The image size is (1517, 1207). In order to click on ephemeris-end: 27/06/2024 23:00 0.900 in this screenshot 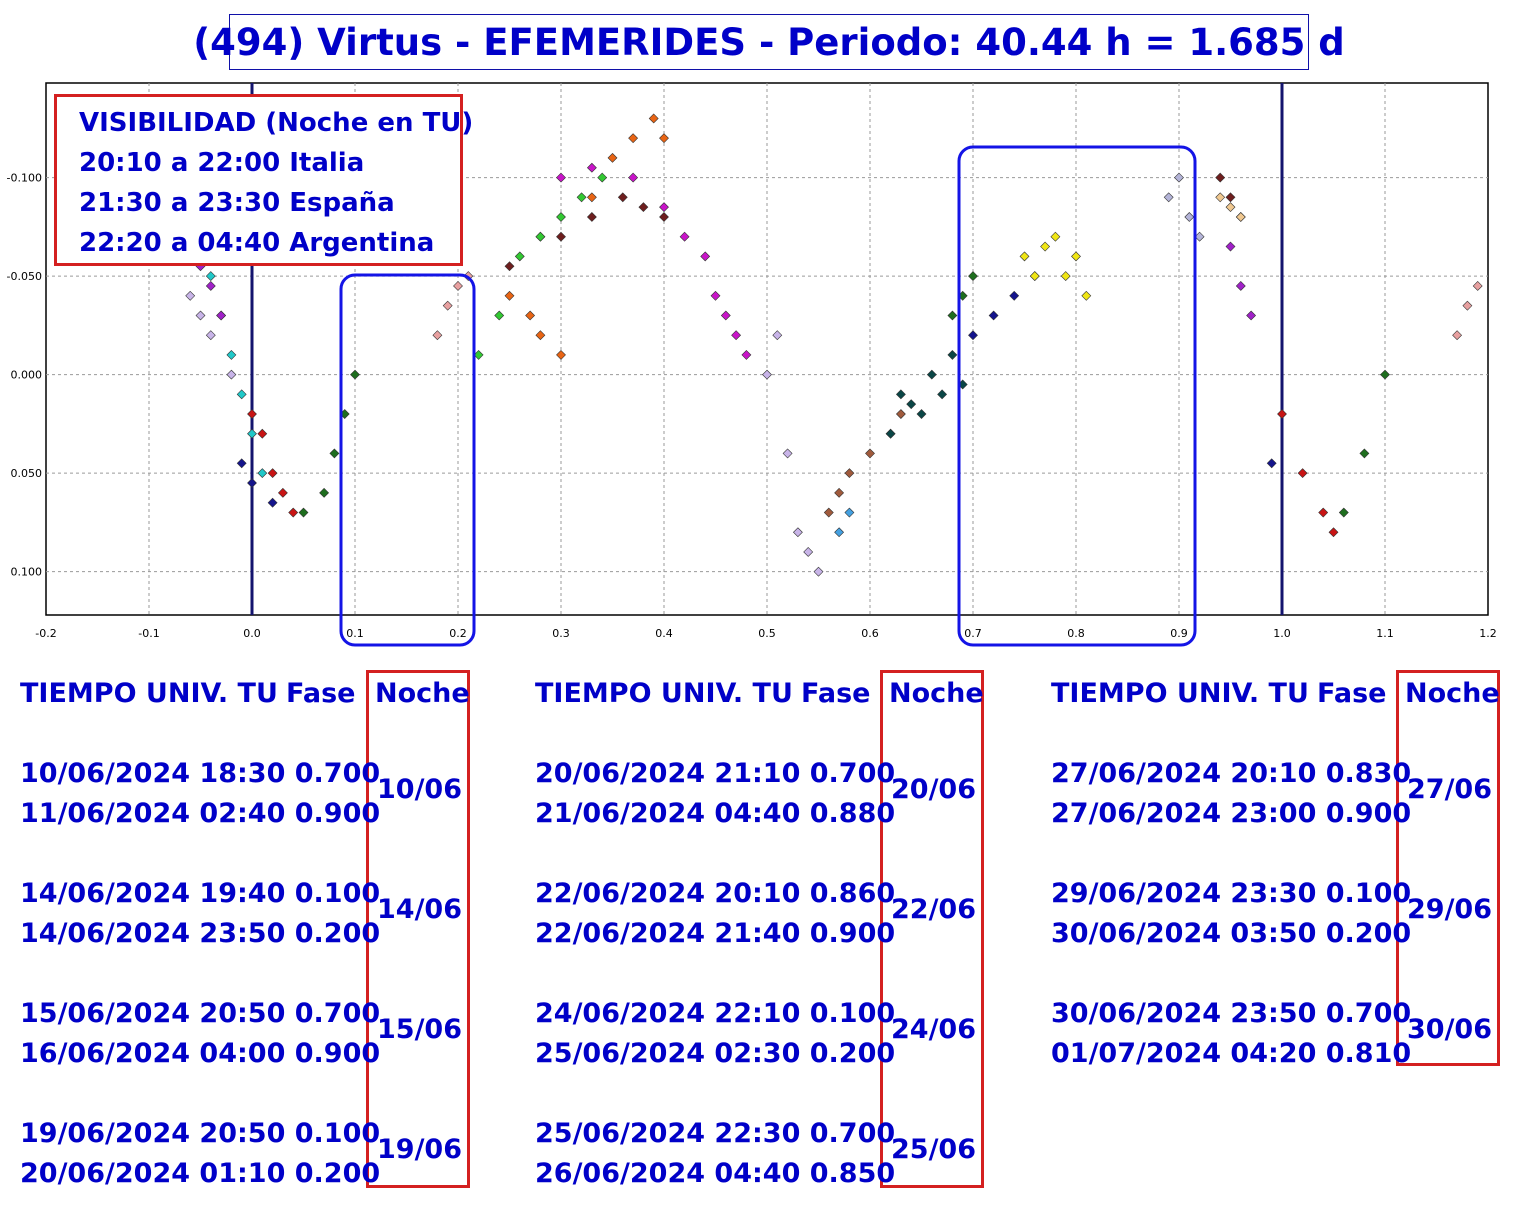, I will do `click(1231, 813)`.